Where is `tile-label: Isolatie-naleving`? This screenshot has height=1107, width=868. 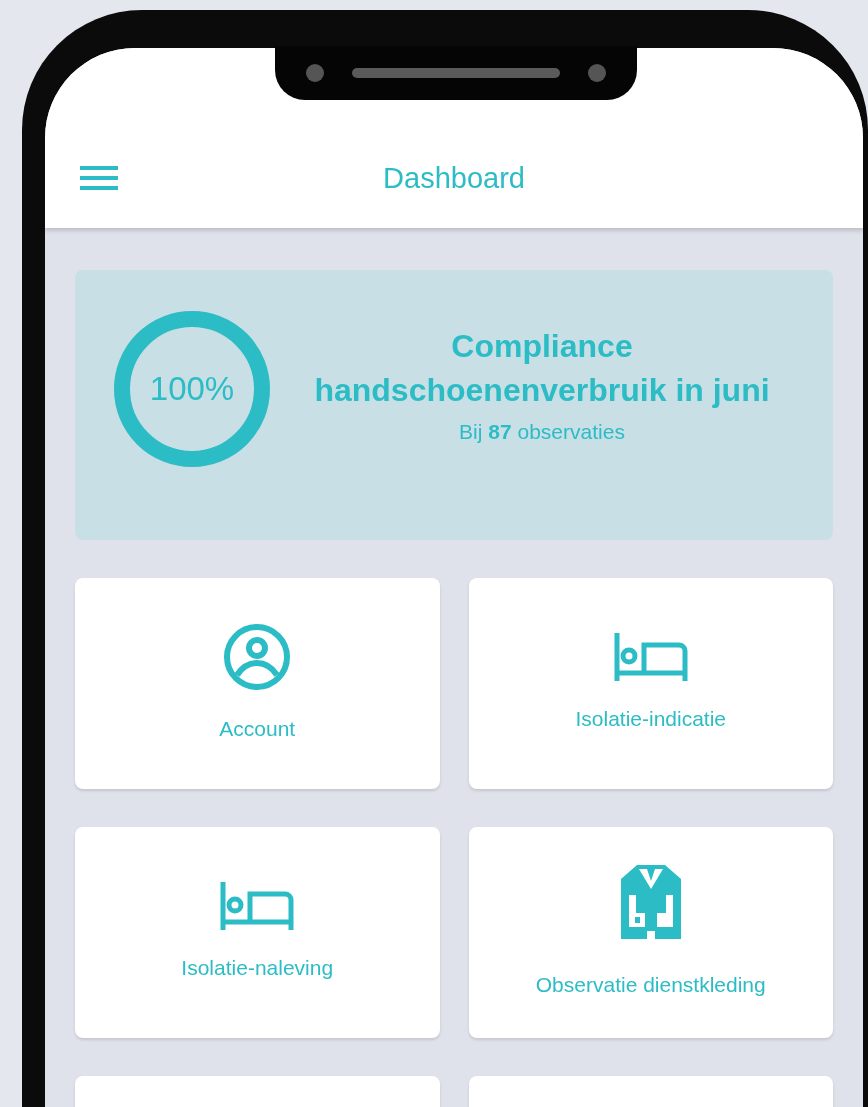
tile-label: Isolatie-naleving is located at coordinates (257, 967).